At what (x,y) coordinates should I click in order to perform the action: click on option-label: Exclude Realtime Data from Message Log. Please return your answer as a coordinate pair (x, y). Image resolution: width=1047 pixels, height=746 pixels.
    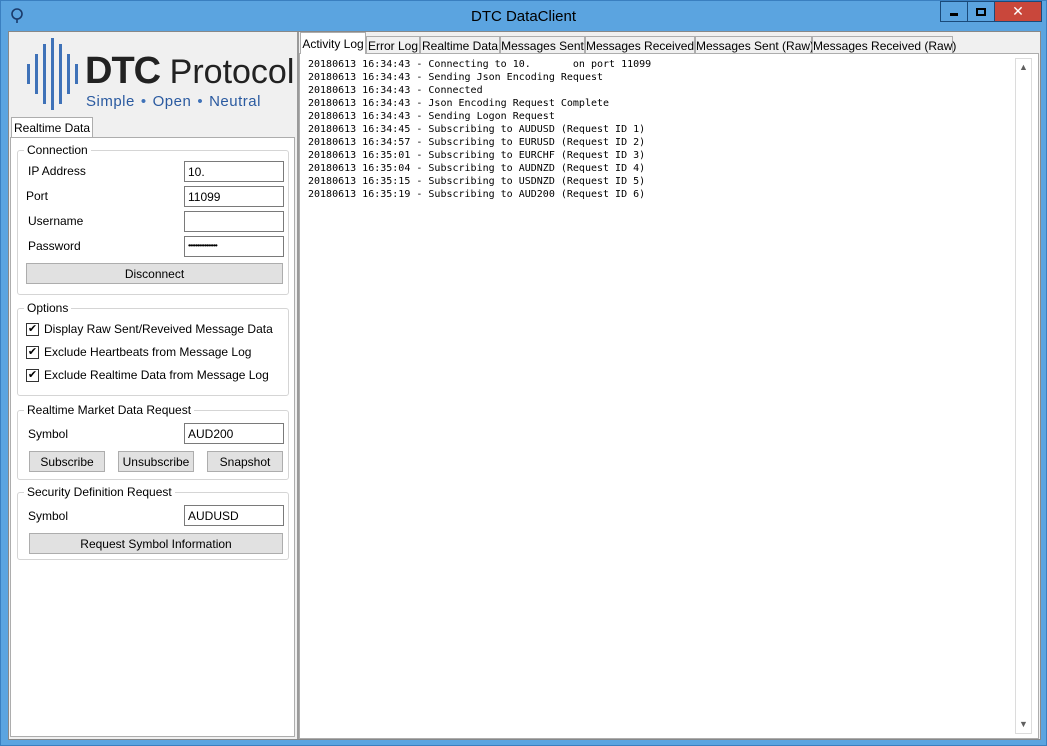
    Looking at the image, I should click on (156, 375).